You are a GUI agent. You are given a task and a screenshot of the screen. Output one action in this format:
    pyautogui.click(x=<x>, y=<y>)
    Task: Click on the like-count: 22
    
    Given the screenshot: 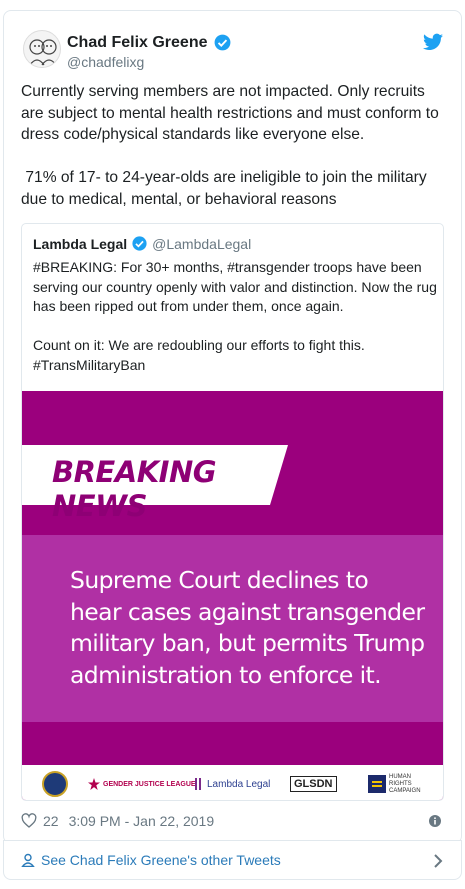 What is the action you would take?
    pyautogui.click(x=51, y=821)
    